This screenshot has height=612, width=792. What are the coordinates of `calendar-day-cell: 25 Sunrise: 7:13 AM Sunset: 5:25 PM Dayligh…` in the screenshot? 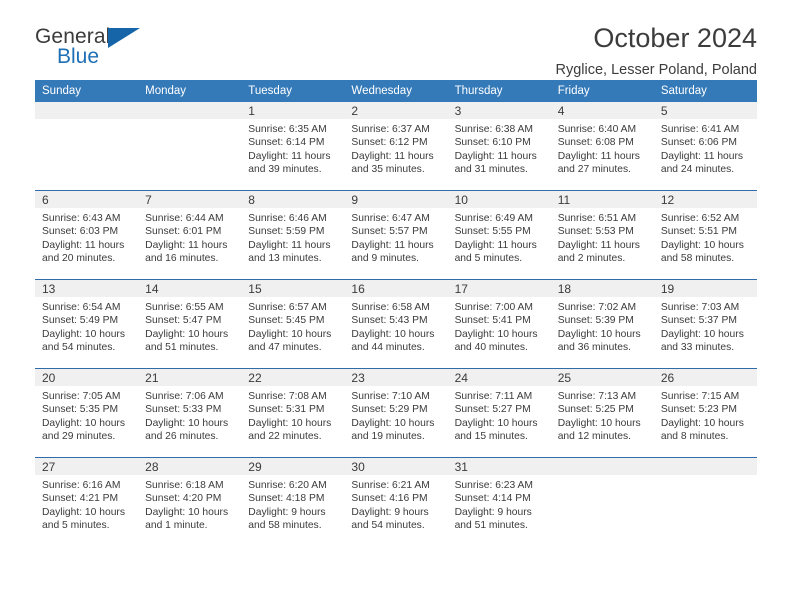 It's located at (602, 413).